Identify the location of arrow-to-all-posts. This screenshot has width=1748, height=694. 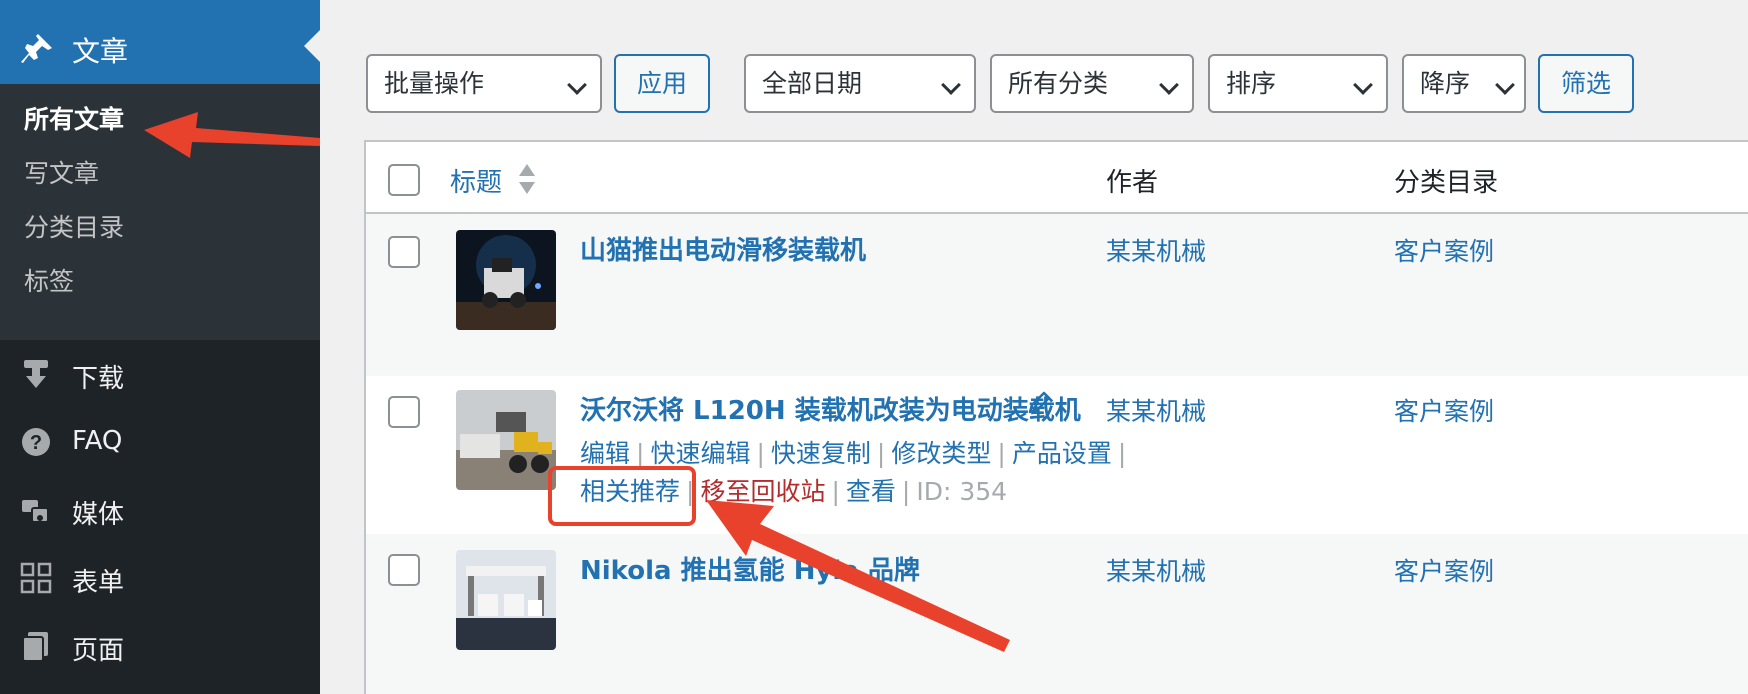
(232, 135).